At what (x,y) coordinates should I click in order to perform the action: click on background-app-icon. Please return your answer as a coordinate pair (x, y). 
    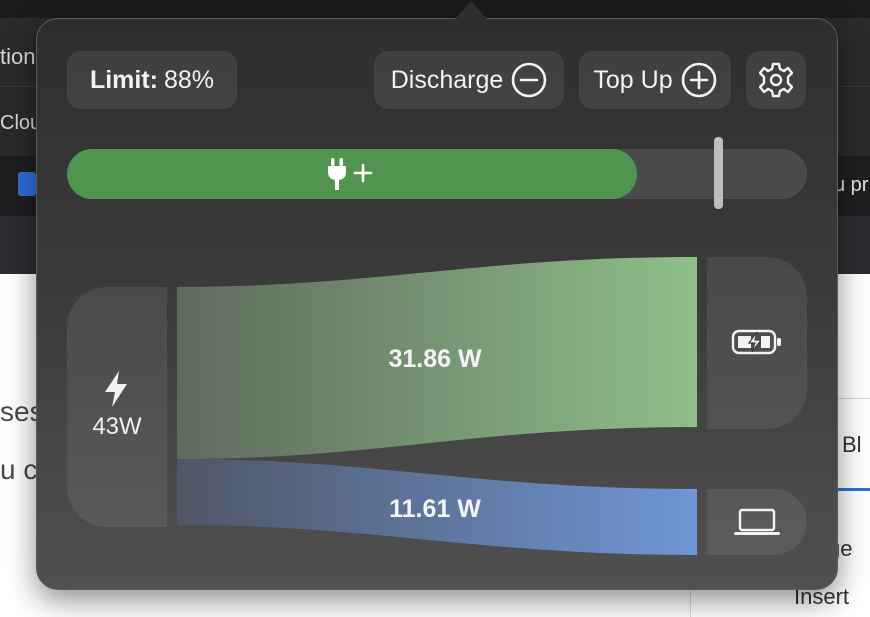
    Looking at the image, I should click on (27, 184).